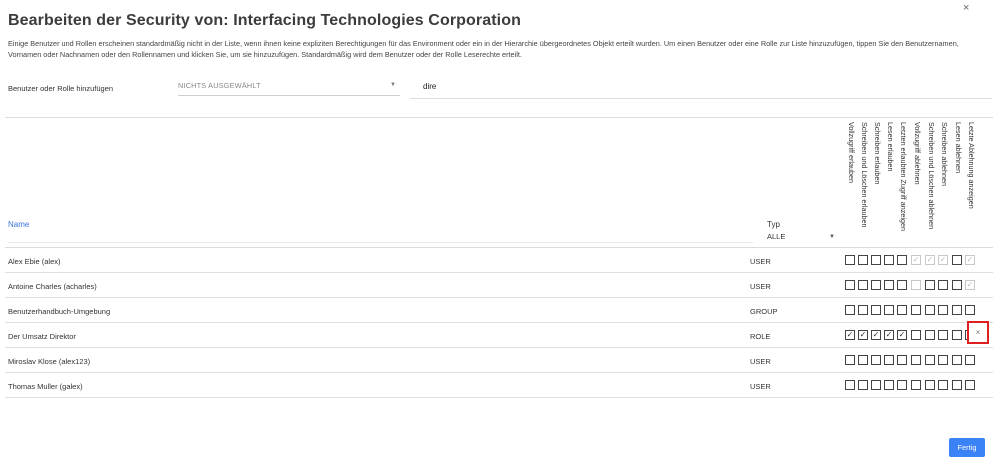 The height and width of the screenshot is (462, 1000). What do you see at coordinates (903, 182) in the screenshot?
I see `permission-column-header: Letzten erlaubten Zugriff anzeigen` at bounding box center [903, 182].